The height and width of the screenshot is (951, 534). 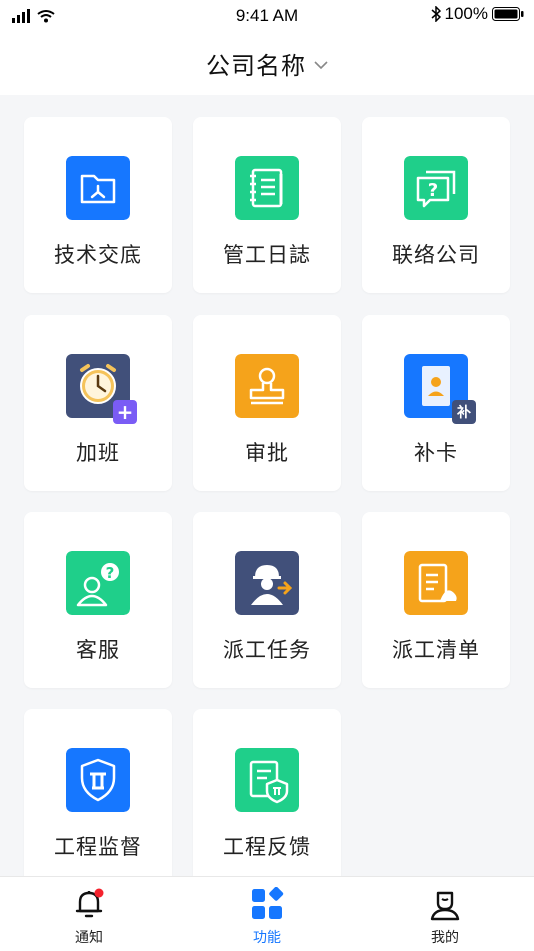 What do you see at coordinates (98, 650) in the screenshot?
I see `function-label: 客服` at bounding box center [98, 650].